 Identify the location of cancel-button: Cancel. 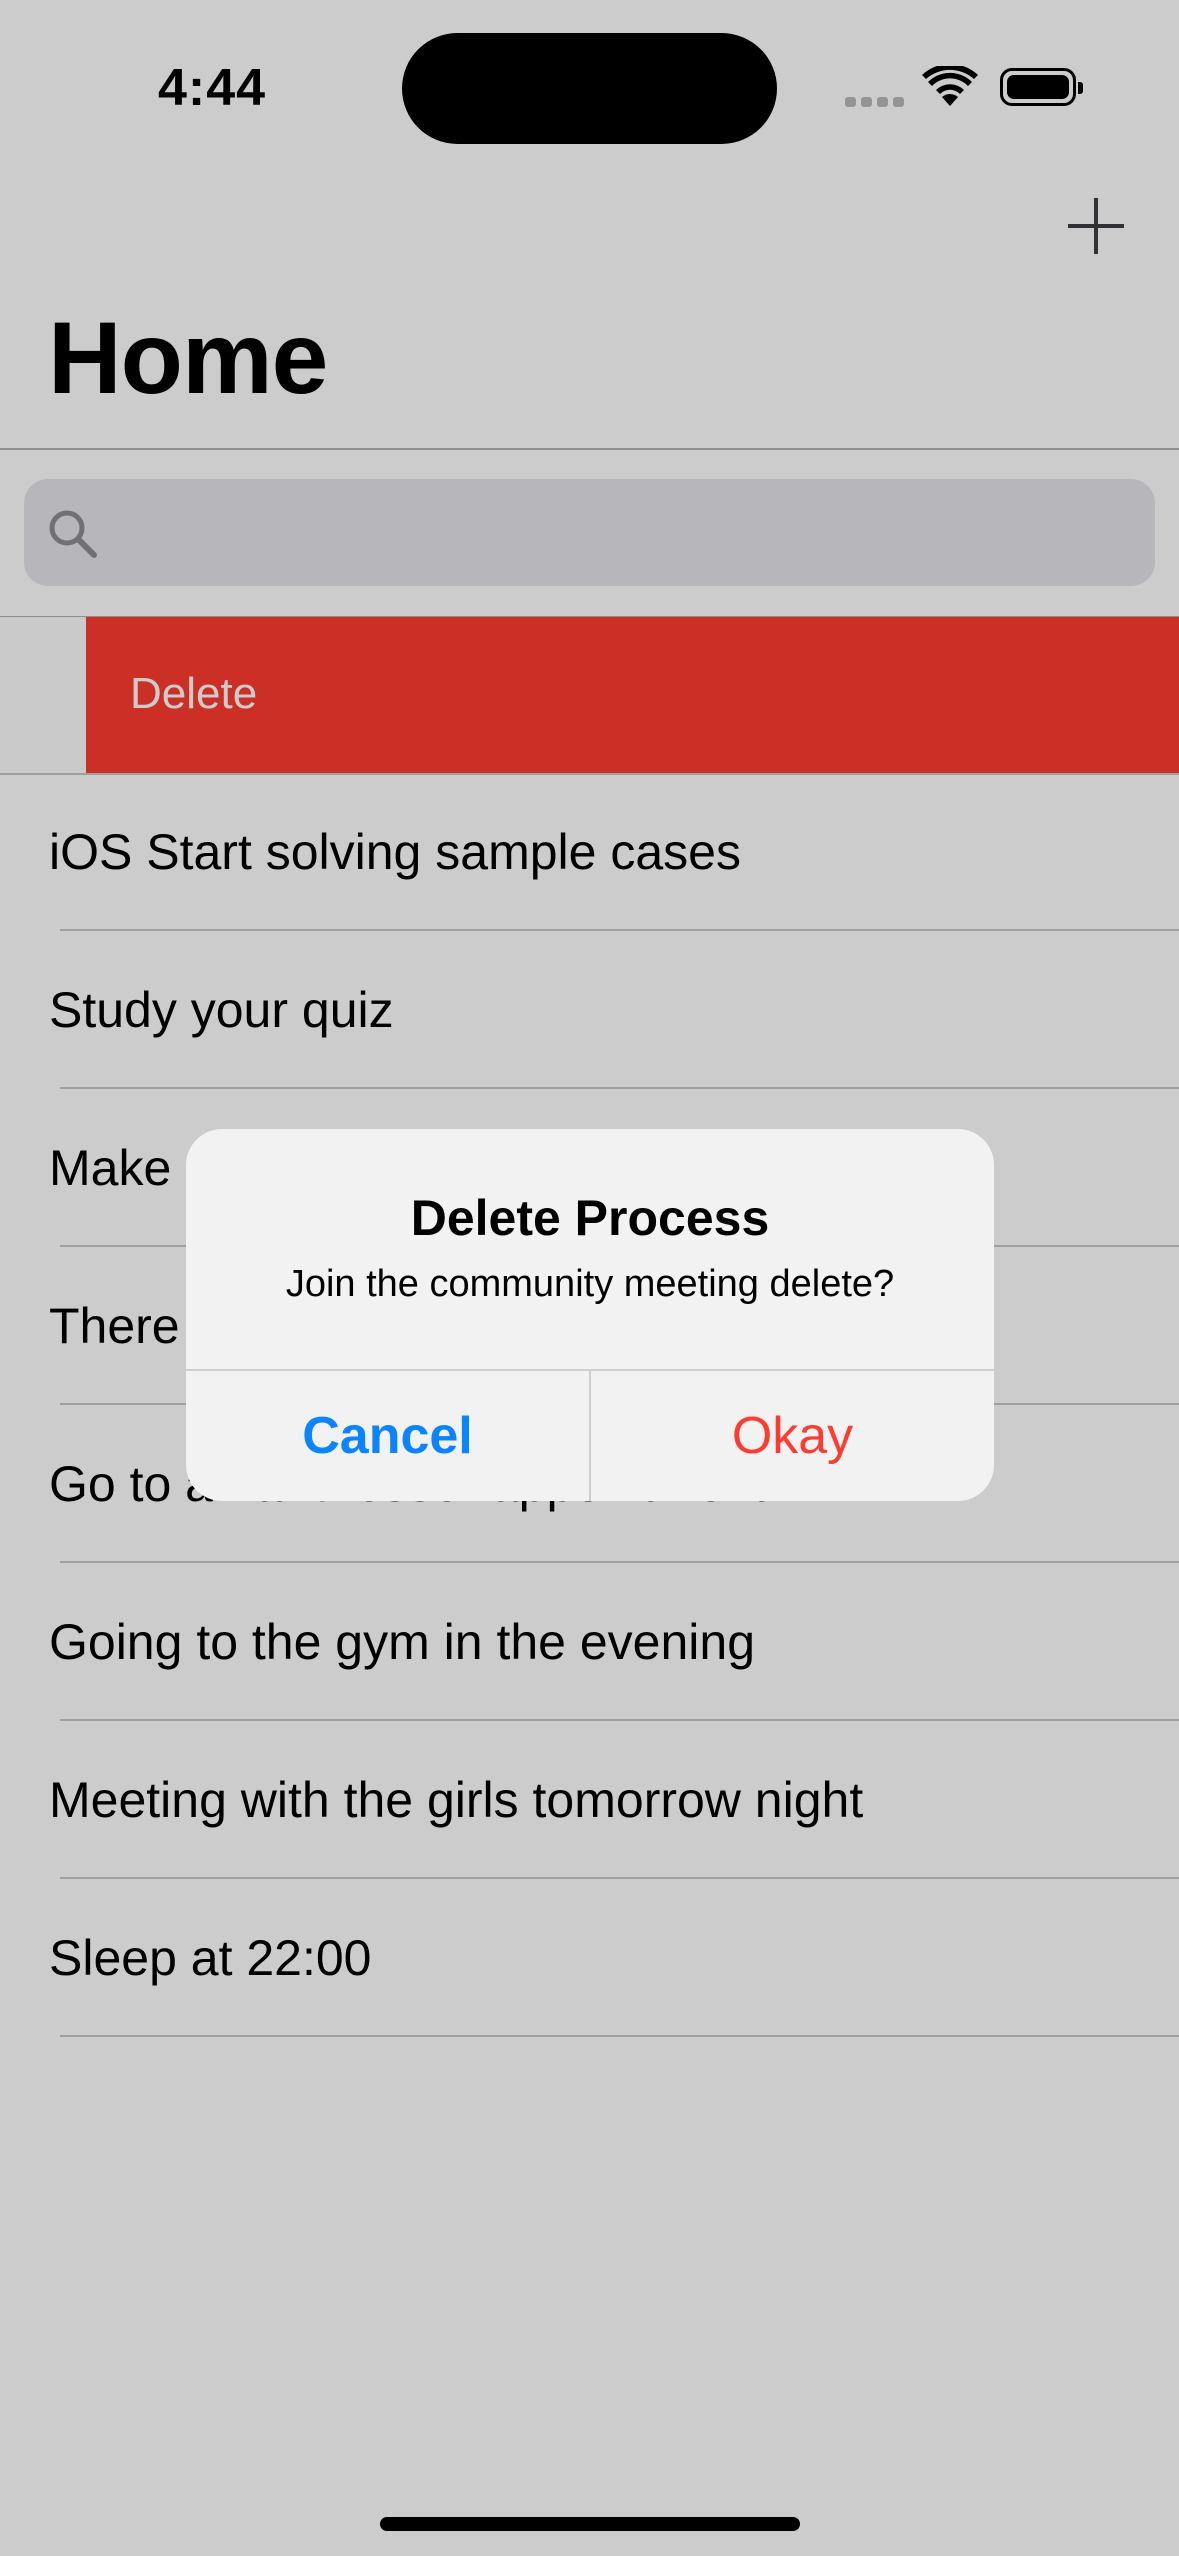
(387, 1436).